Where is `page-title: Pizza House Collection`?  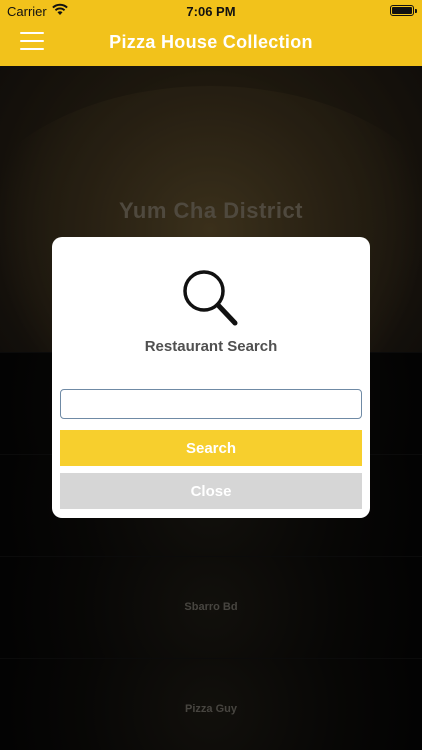 page-title: Pizza House Collection is located at coordinates (211, 42).